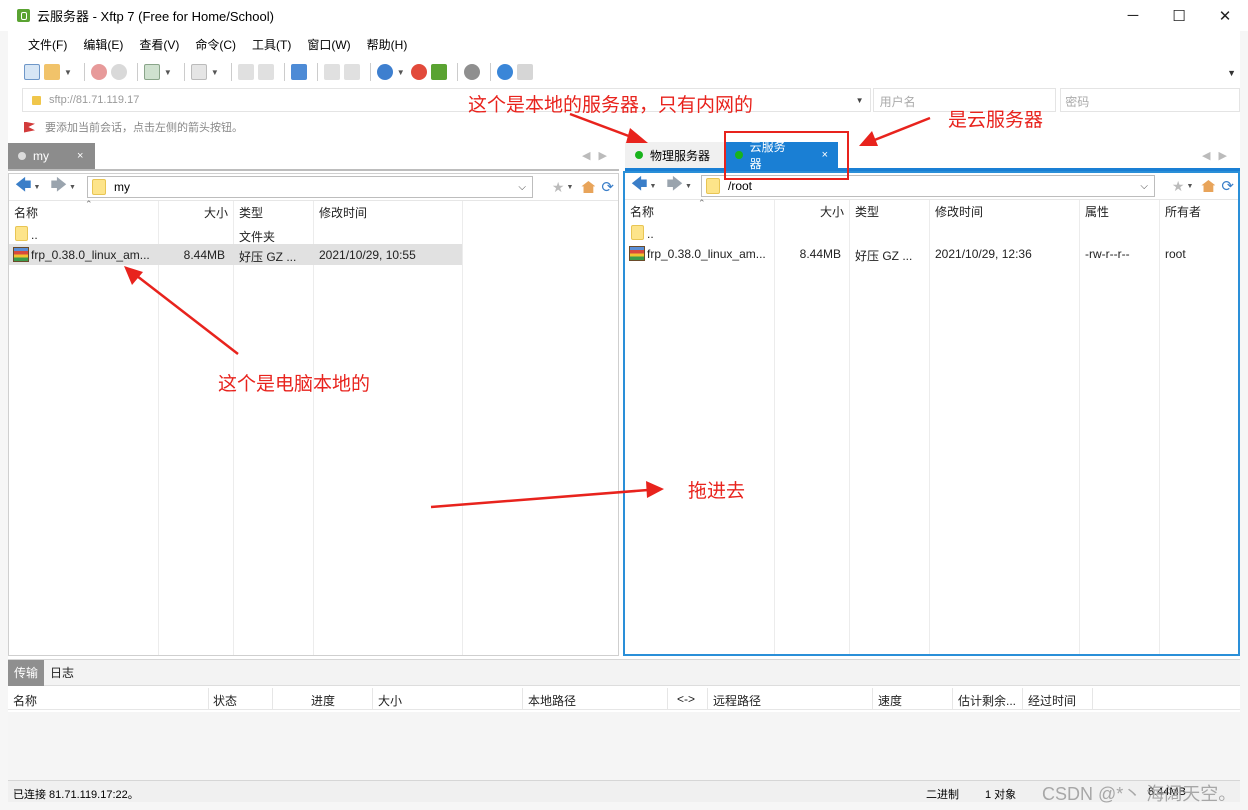 The width and height of the screenshot is (1248, 810). I want to click on transfer-col-elapsed: 经过时间, so click(1052, 700).